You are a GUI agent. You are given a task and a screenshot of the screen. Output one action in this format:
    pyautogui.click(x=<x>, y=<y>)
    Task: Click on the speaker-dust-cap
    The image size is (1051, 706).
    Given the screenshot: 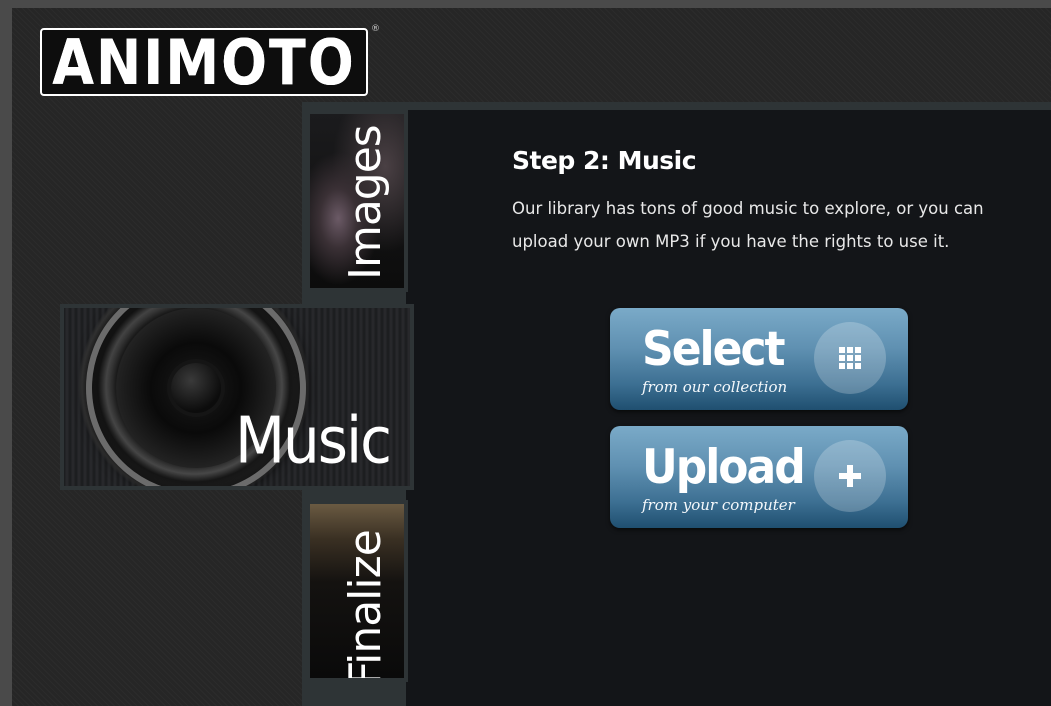 What is the action you would take?
    pyautogui.click(x=196, y=388)
    